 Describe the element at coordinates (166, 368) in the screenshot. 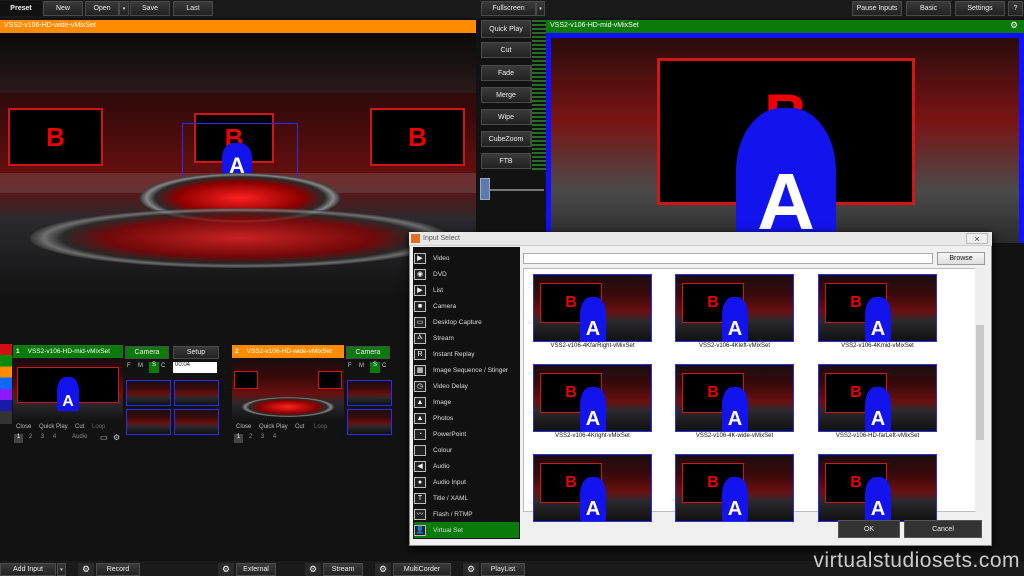

I see `input-1-c-button: C` at that location.